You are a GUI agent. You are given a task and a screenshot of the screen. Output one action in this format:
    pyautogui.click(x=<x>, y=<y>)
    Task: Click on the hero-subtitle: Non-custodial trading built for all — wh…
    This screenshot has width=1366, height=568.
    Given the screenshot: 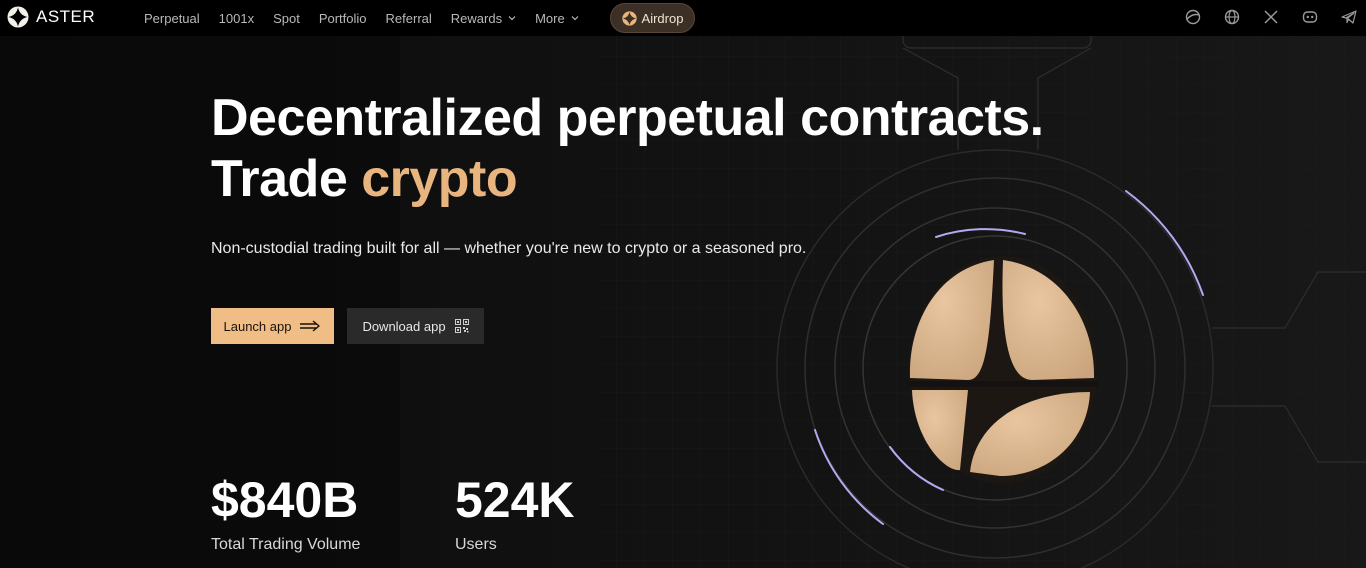 What is the action you would take?
    pyautogui.click(x=509, y=248)
    